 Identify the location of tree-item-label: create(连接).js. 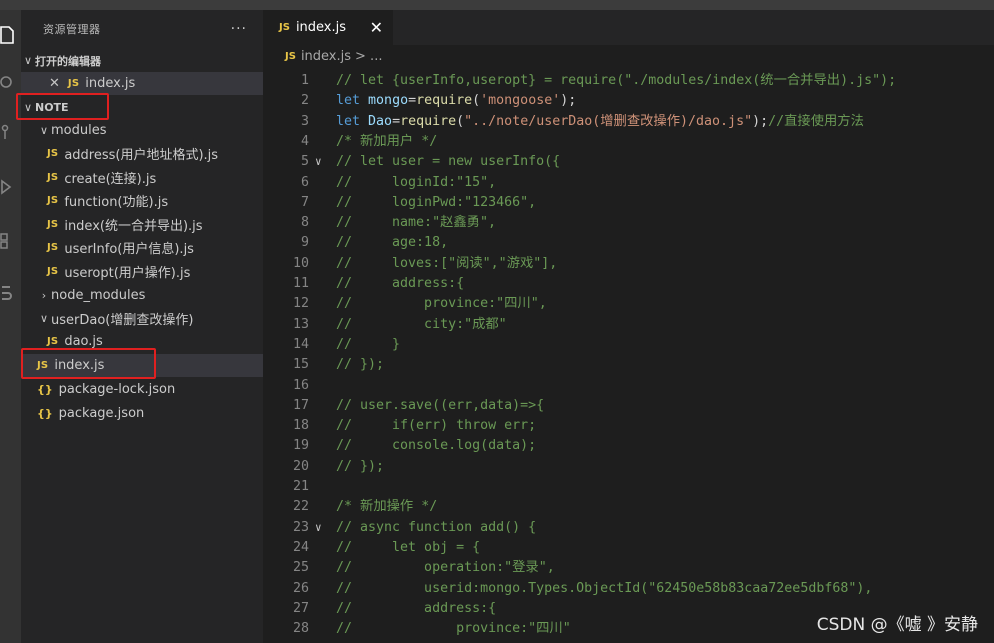
(110, 179).